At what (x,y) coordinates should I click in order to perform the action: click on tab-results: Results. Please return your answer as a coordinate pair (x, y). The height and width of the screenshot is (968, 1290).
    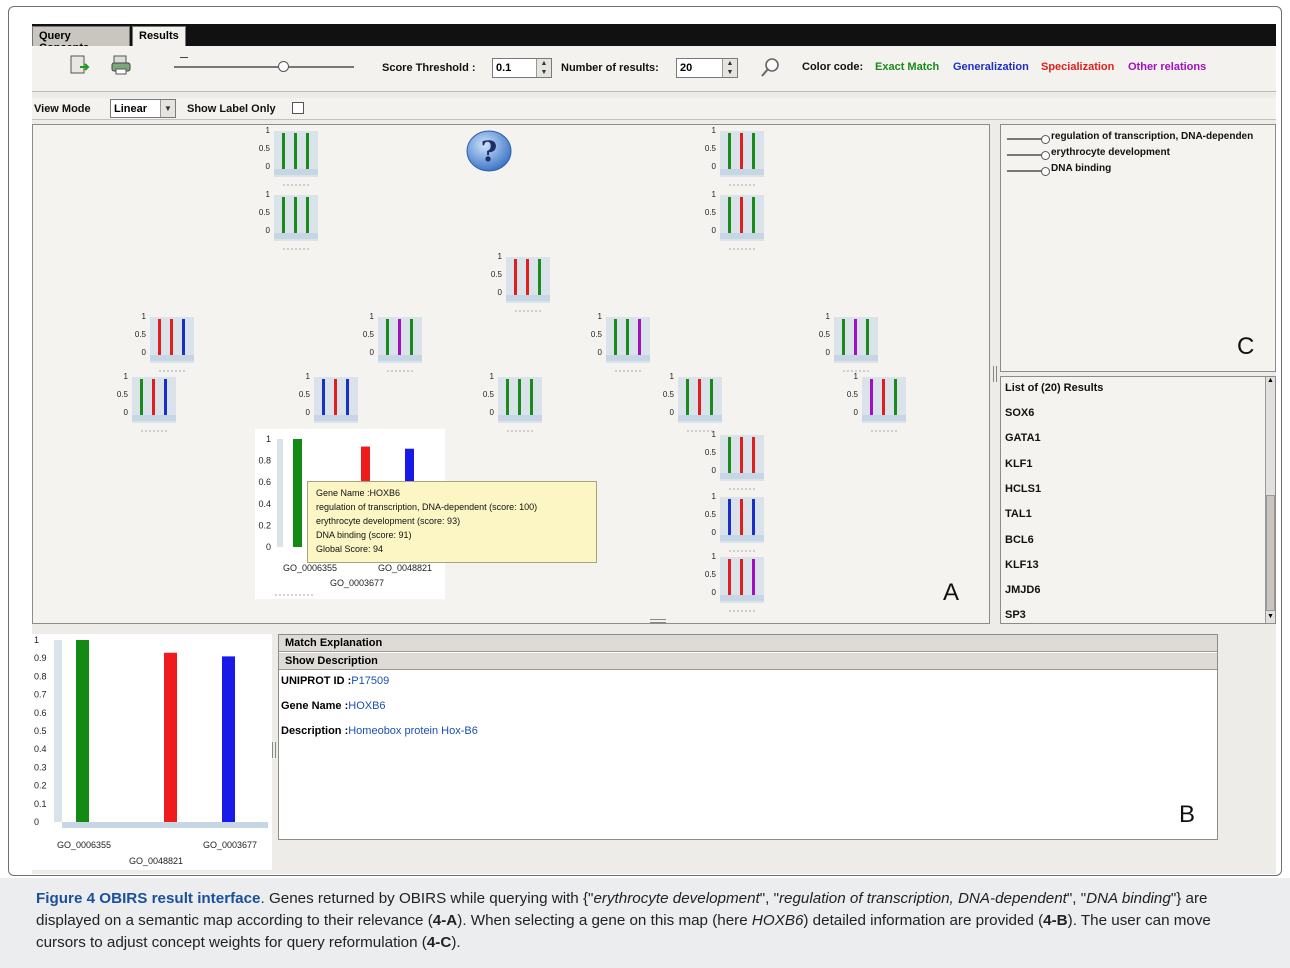
    Looking at the image, I should click on (159, 36).